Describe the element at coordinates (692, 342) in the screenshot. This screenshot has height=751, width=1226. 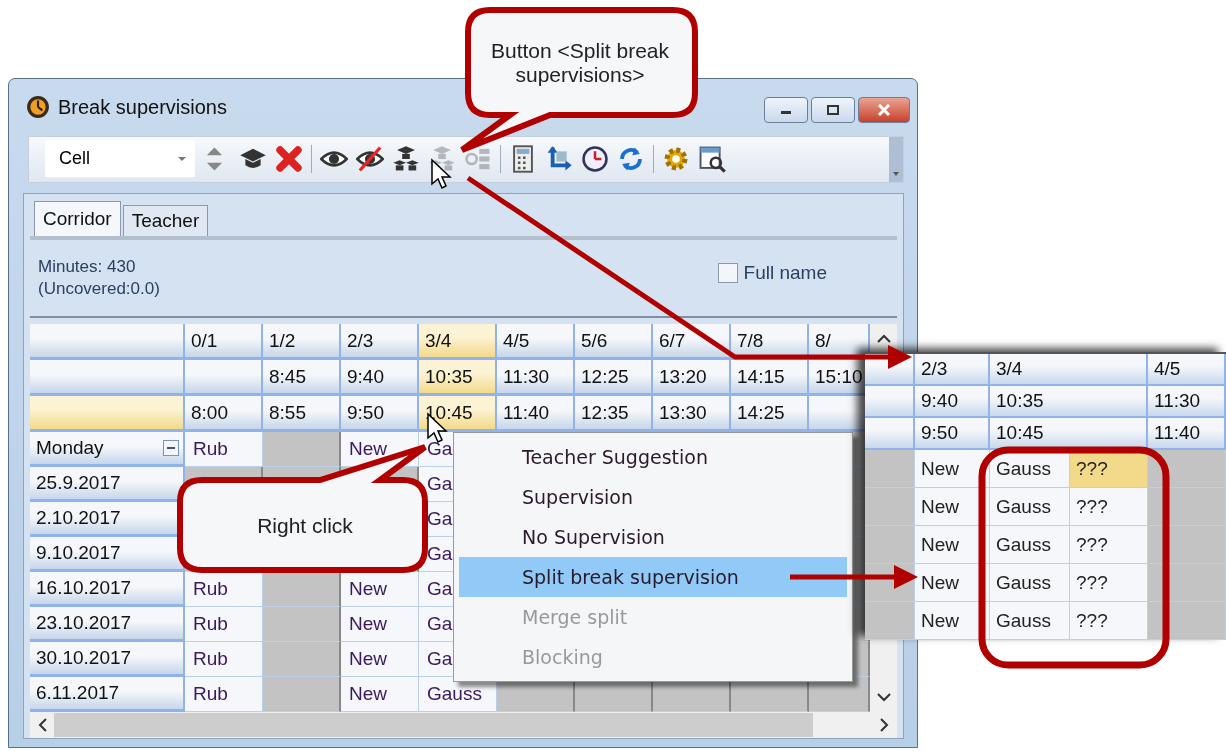
I see `column-header: 6/7` at that location.